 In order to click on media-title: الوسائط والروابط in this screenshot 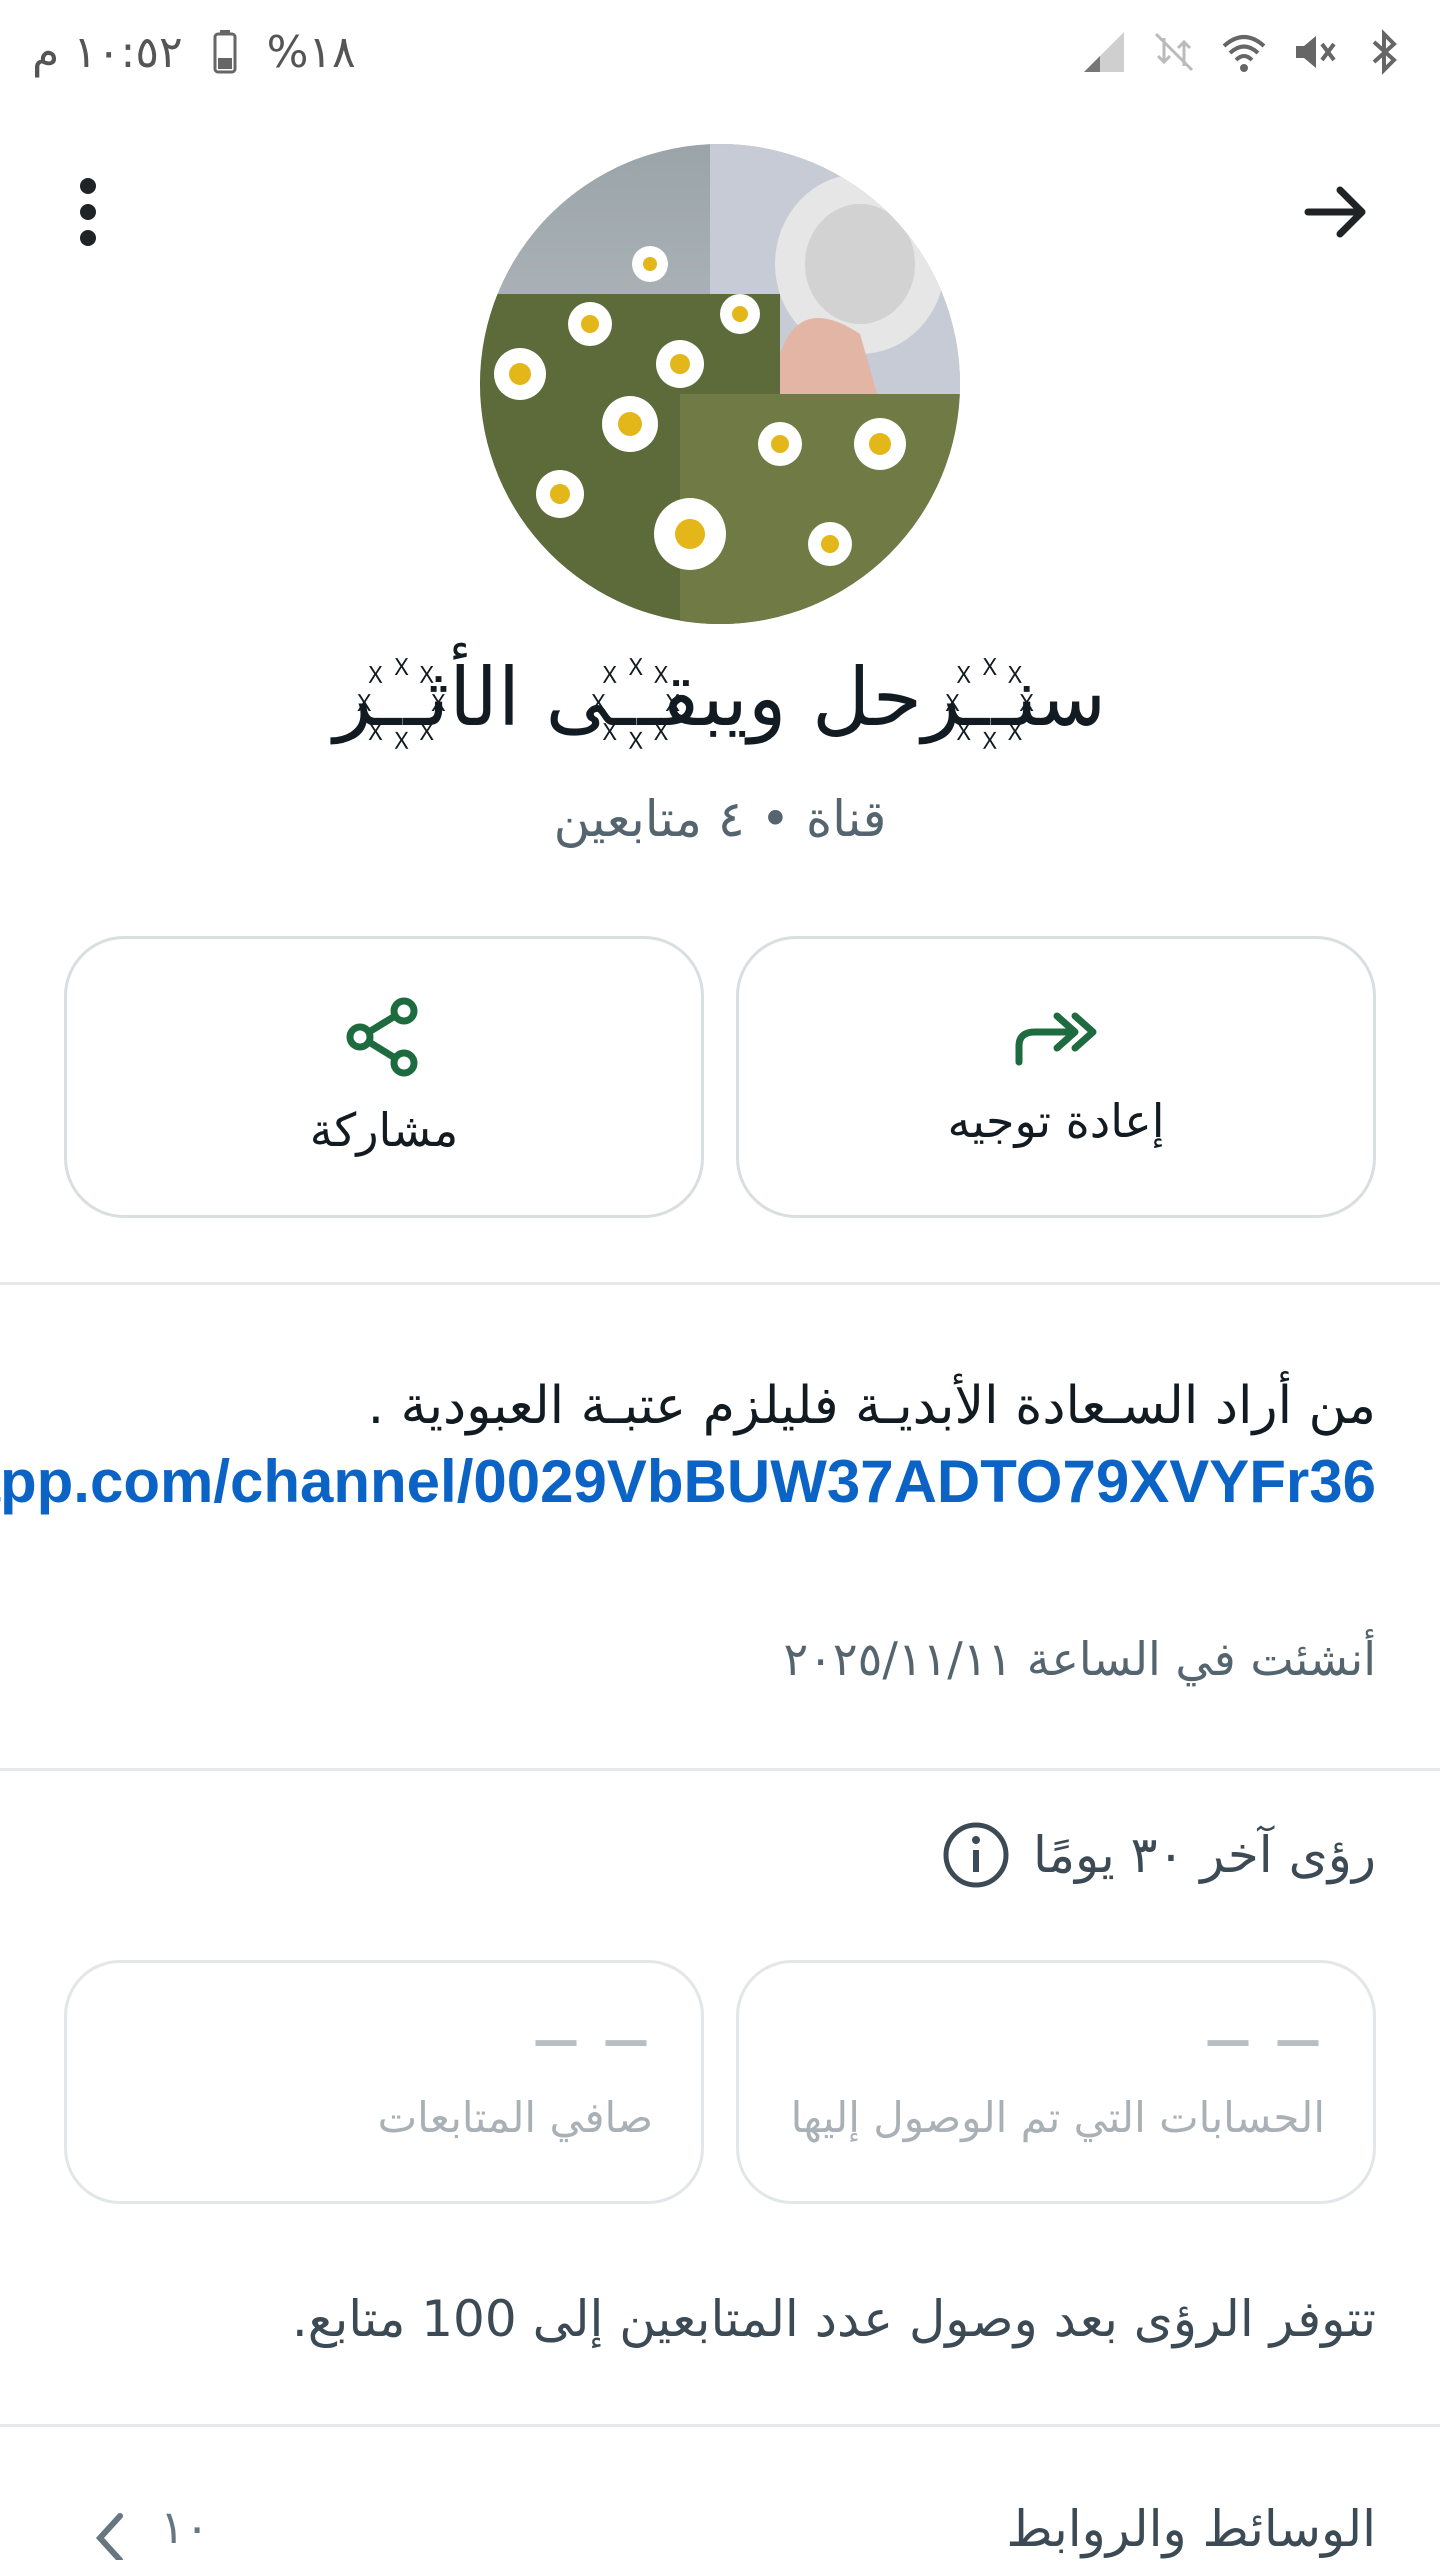, I will do `click(1191, 2529)`.